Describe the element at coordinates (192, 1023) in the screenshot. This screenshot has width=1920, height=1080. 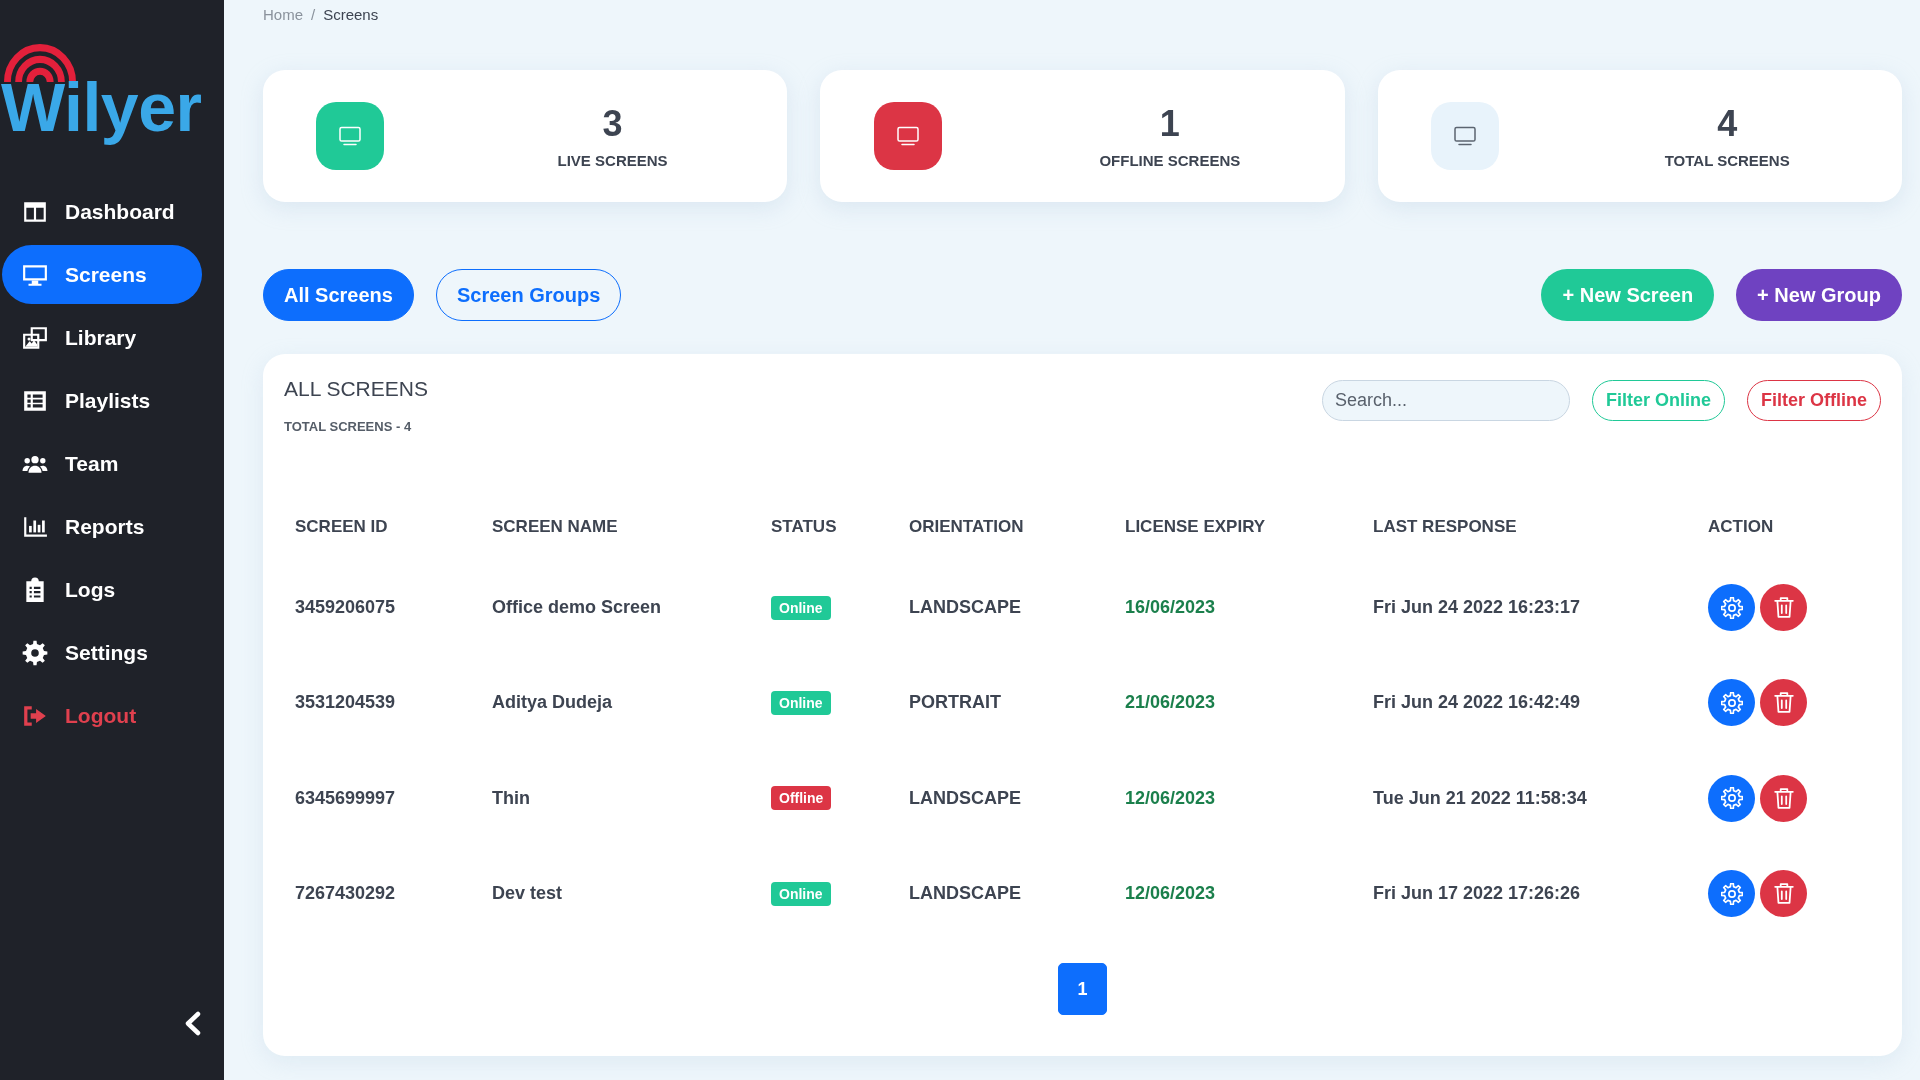
I see `chevron-left-icon` at that location.